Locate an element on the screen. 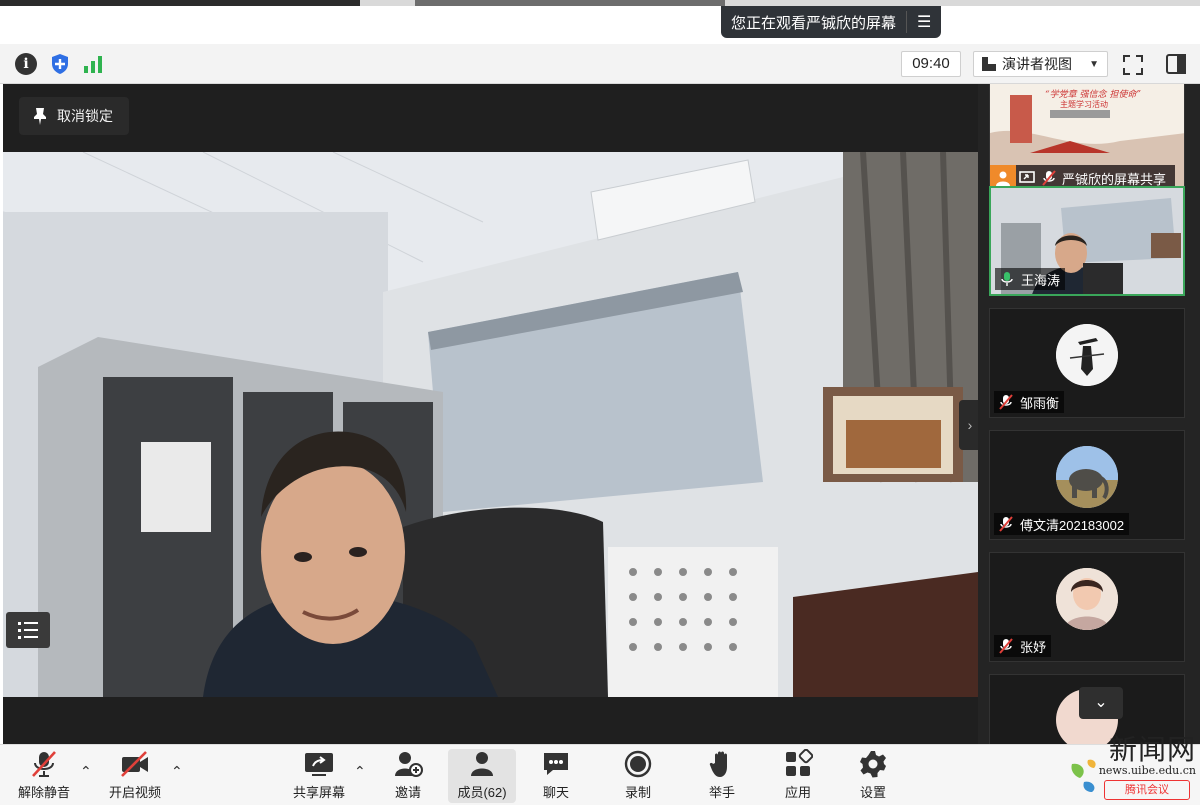 The height and width of the screenshot is (805, 1200). add-user-icon is located at coordinates (408, 764).